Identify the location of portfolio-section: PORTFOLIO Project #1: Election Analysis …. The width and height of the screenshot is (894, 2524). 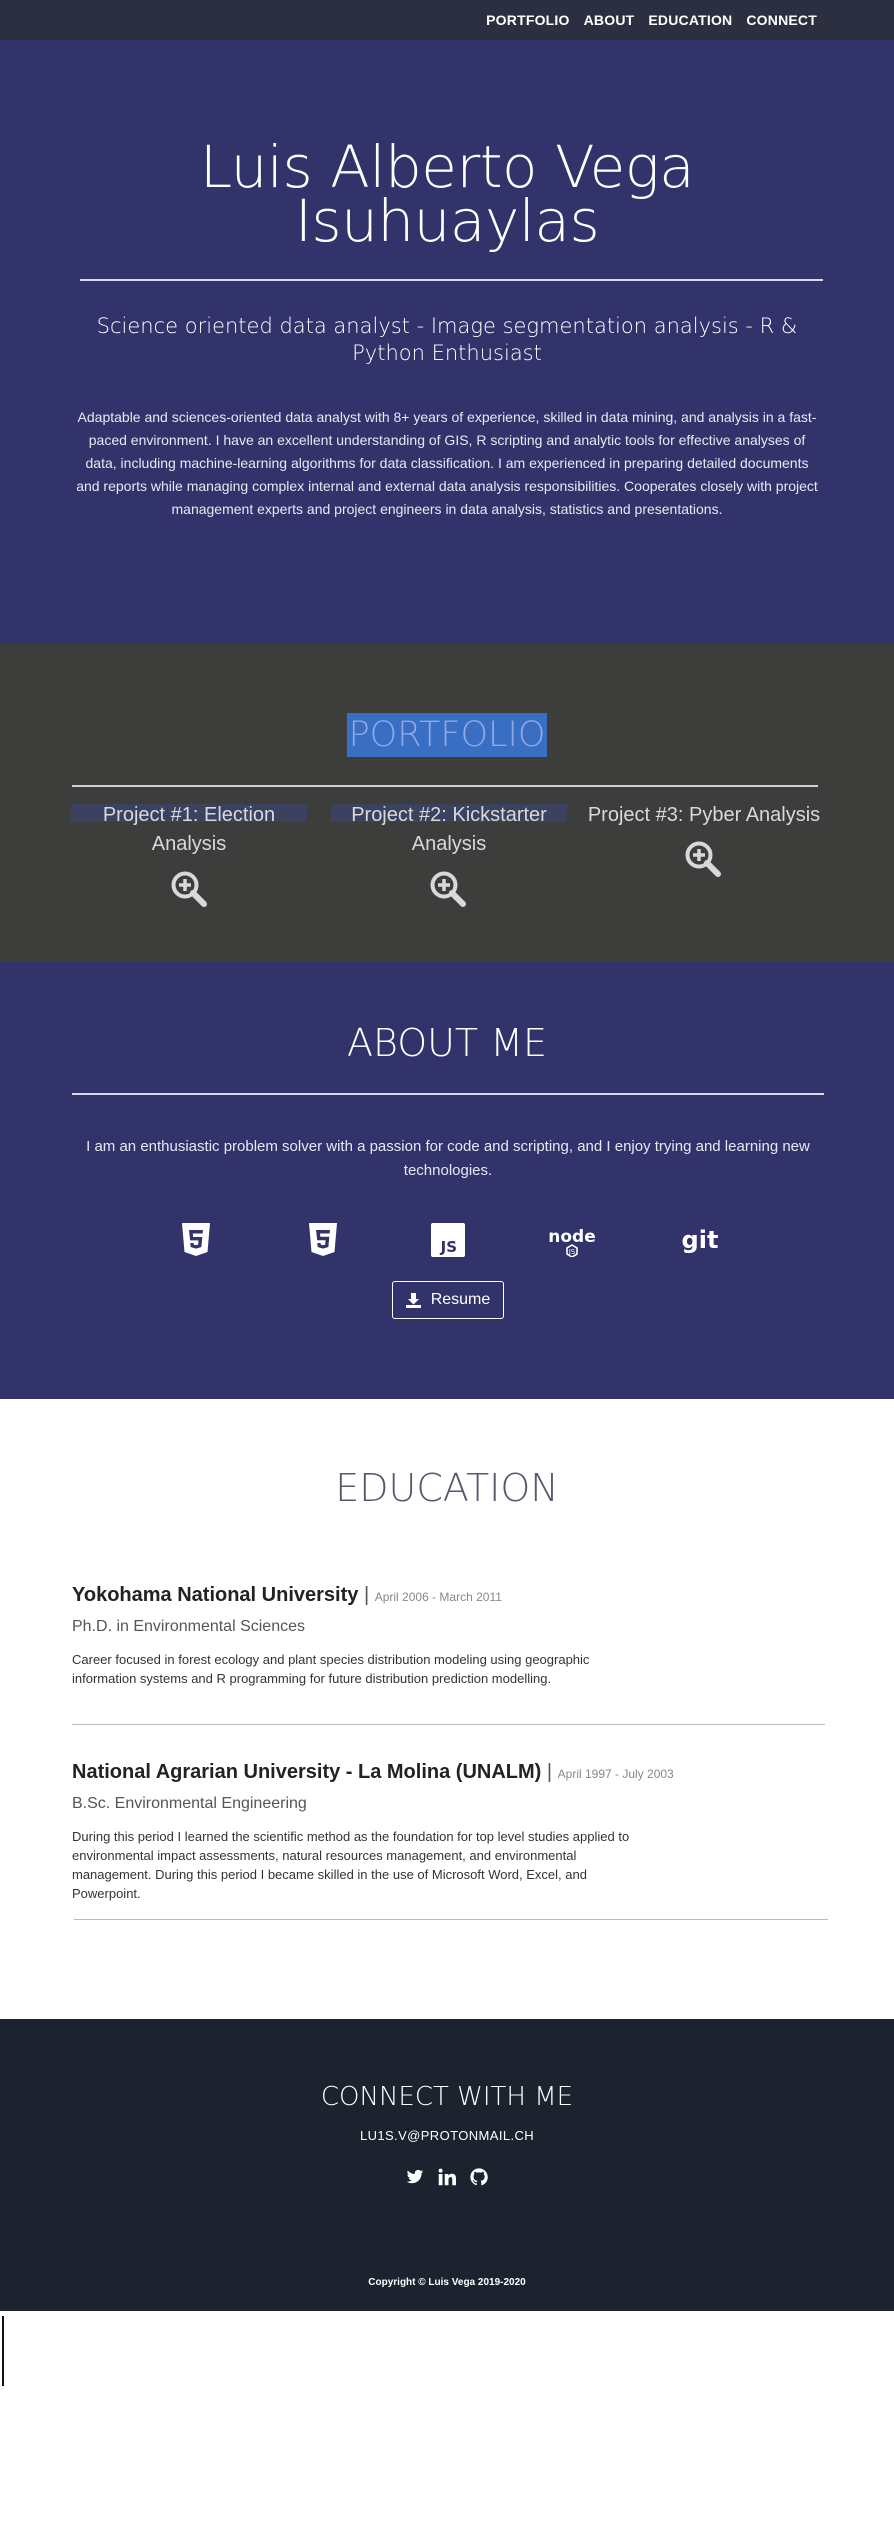
(447, 802).